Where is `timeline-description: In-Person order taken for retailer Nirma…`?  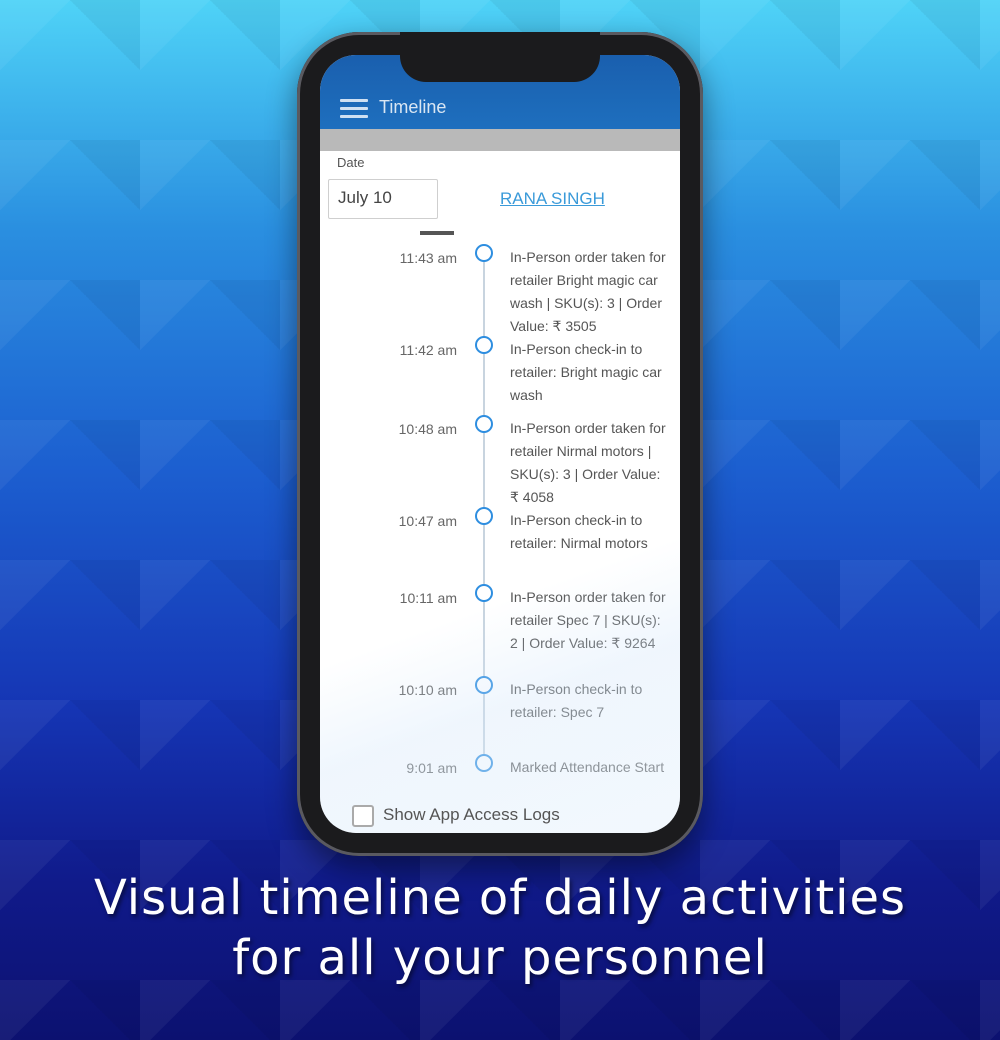
timeline-description: In-Person order taken for retailer Nirma… is located at coordinates (588, 462).